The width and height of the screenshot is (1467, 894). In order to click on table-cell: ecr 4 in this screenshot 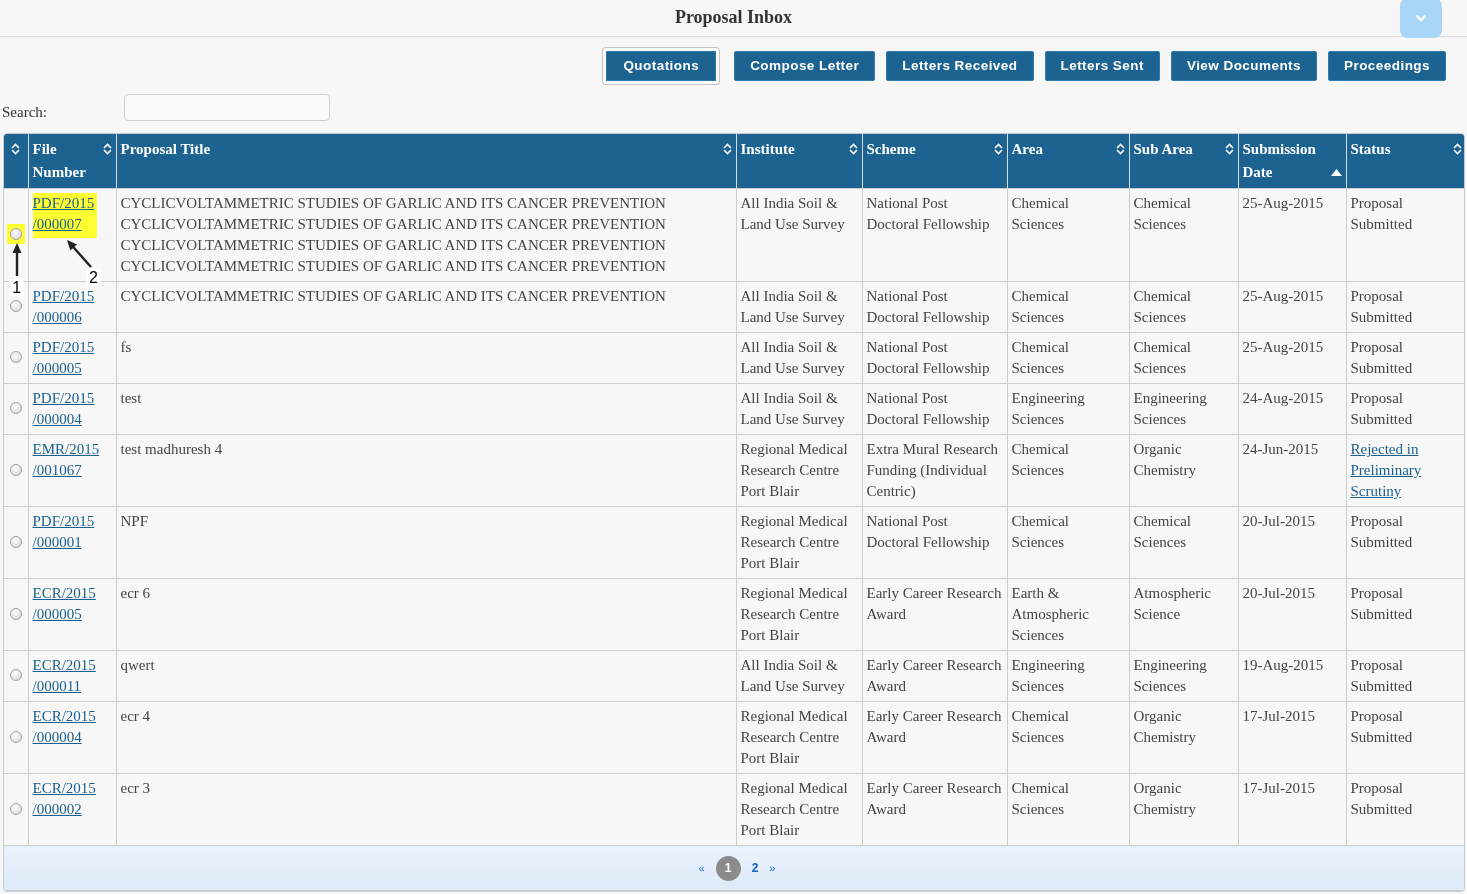, I will do `click(426, 737)`.